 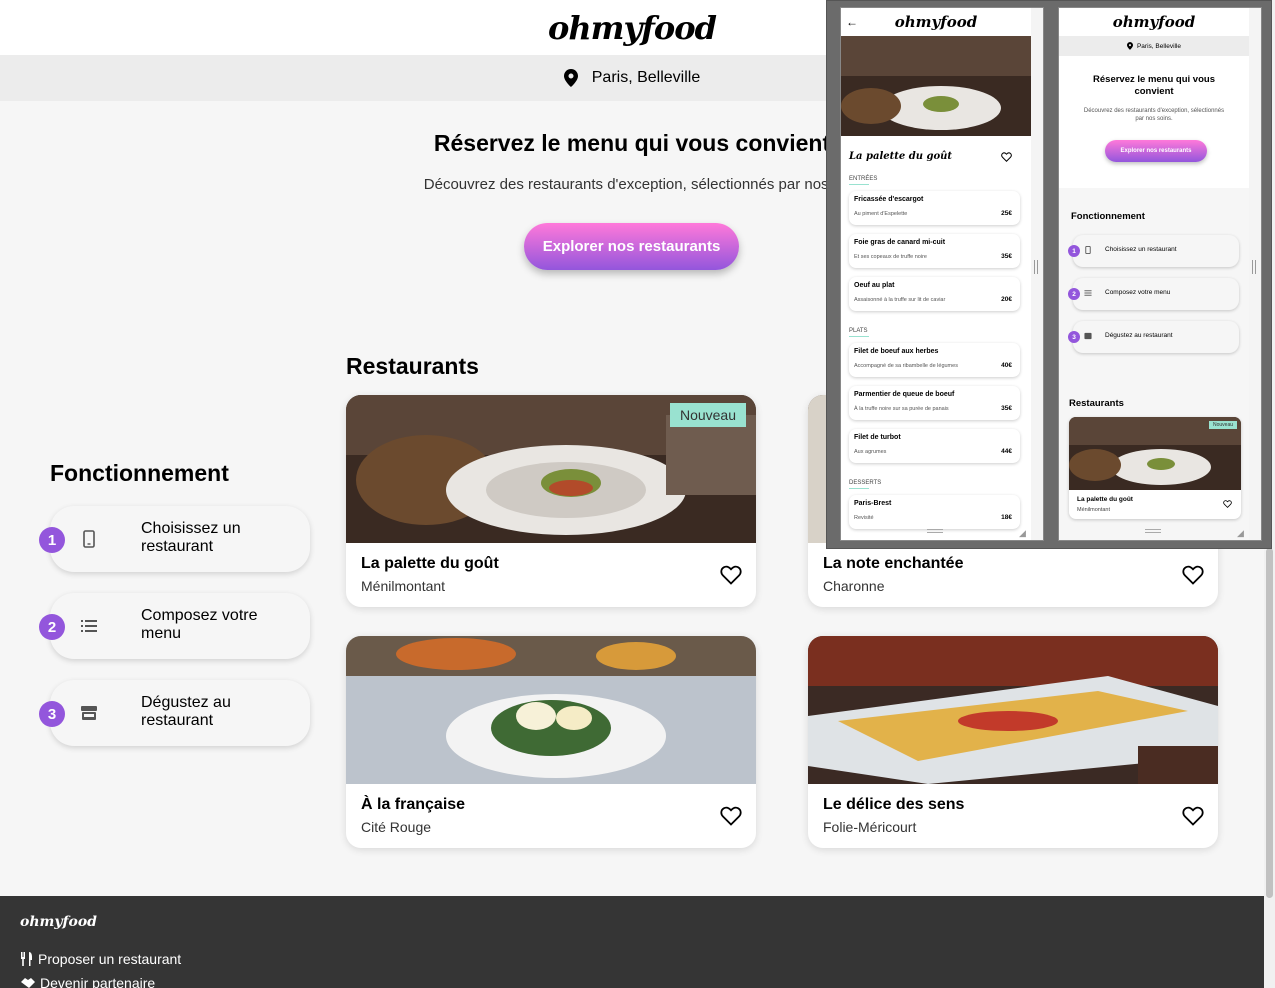 I want to click on propose-restaurant-link: Proposer un restaurant, so click(x=100, y=959).